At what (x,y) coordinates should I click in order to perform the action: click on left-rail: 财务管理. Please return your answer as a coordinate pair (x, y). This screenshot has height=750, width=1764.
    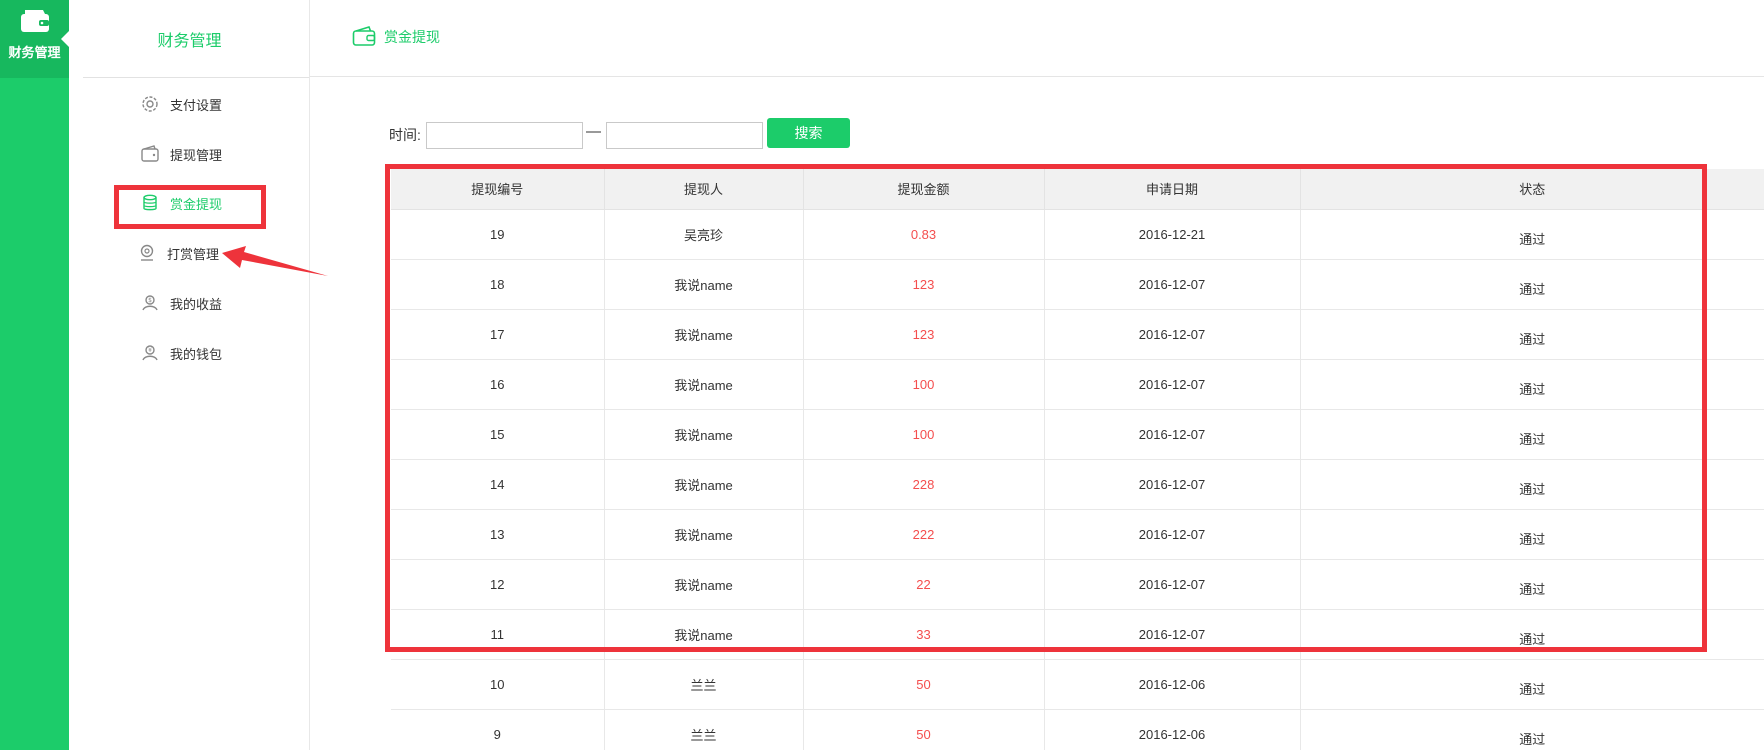
    Looking at the image, I should click on (34, 375).